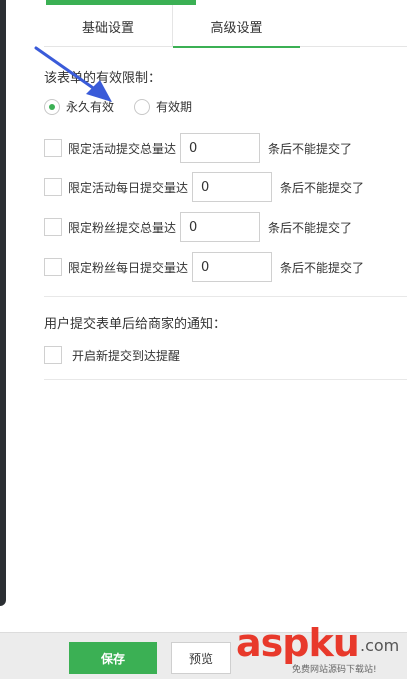 The height and width of the screenshot is (679, 407). Describe the element at coordinates (236, 26) in the screenshot. I see `tab-advanced-settings: 高级设置` at that location.